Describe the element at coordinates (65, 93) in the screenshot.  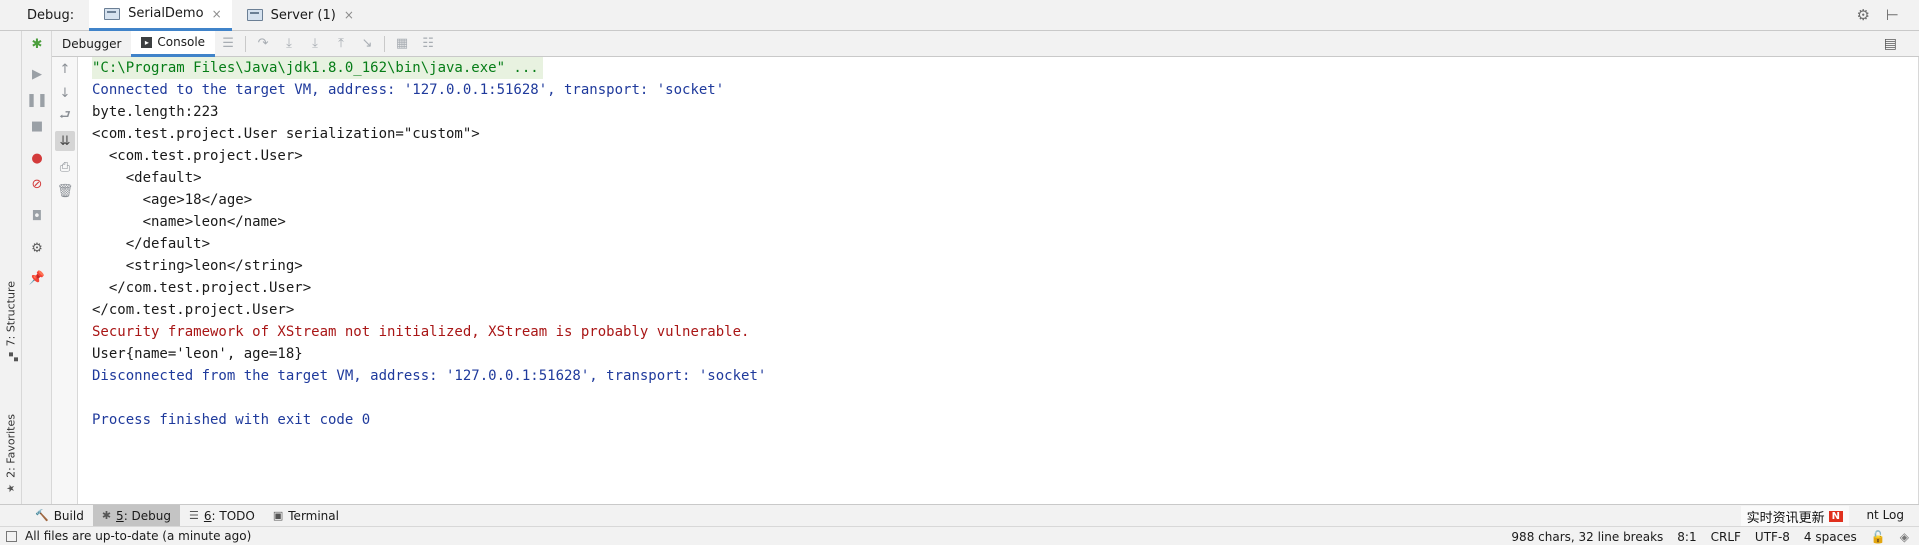
I see `down-arrow-icon: ↓` at that location.